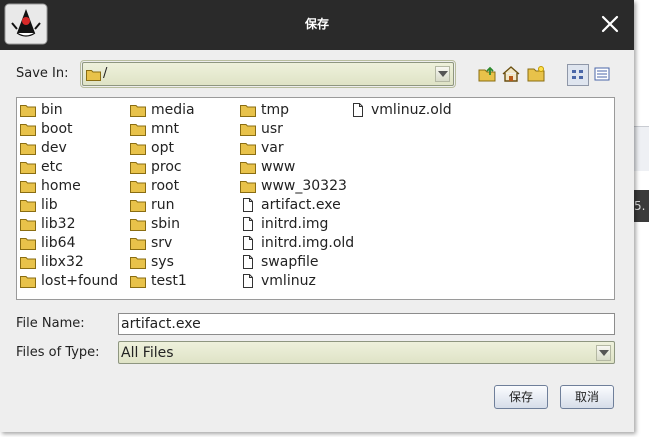 The image size is (649, 437). What do you see at coordinates (61, 185) in the screenshot?
I see `item-name: home` at bounding box center [61, 185].